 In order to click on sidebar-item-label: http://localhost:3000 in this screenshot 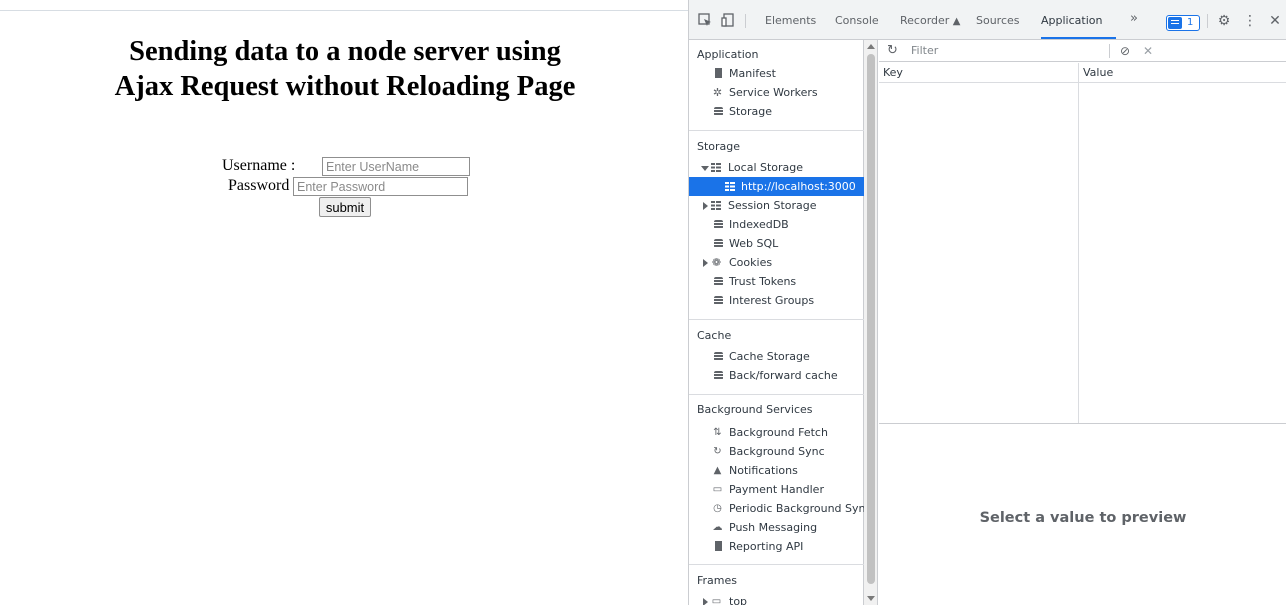, I will do `click(798, 186)`.